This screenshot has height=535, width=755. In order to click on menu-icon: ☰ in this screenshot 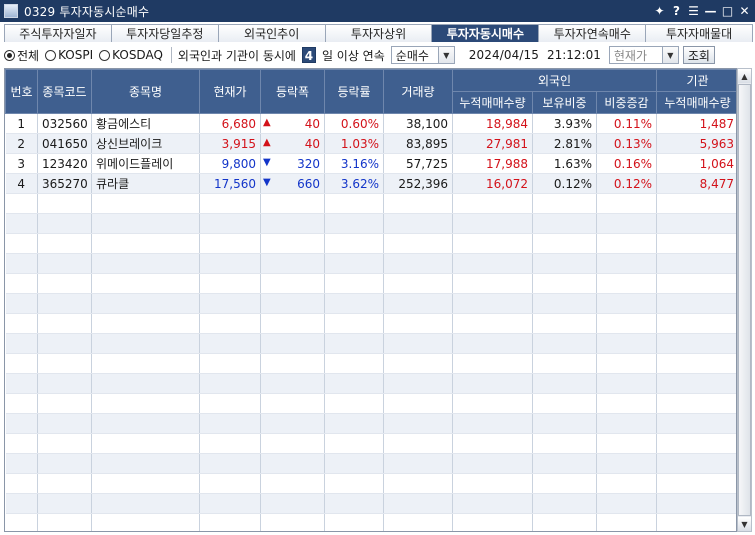, I will do `click(693, 11)`.